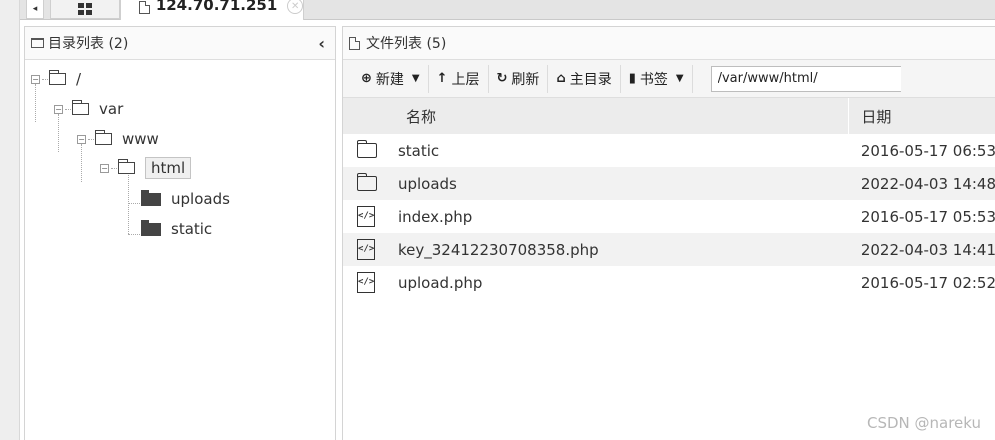 This screenshot has width=995, height=440. What do you see at coordinates (406, 44) in the screenshot?
I see `file-panel-title: 文件列表 (5)` at bounding box center [406, 44].